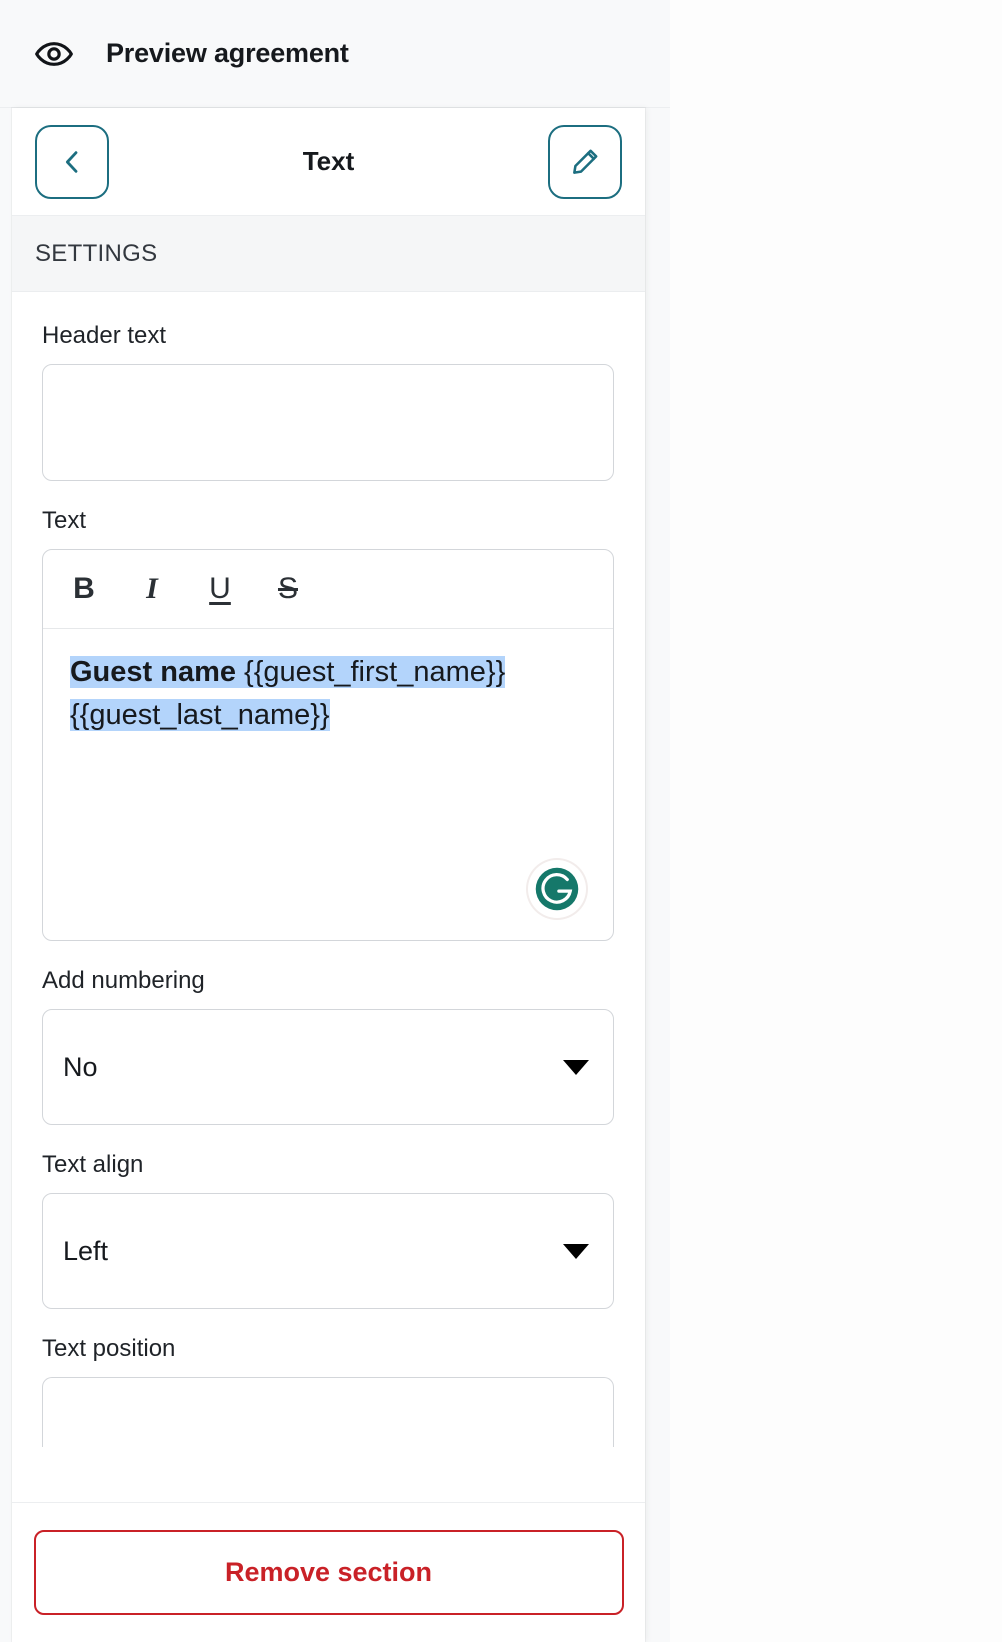 The image size is (1002, 1642). What do you see at coordinates (220, 589) in the screenshot?
I see `underline-button: U` at bounding box center [220, 589].